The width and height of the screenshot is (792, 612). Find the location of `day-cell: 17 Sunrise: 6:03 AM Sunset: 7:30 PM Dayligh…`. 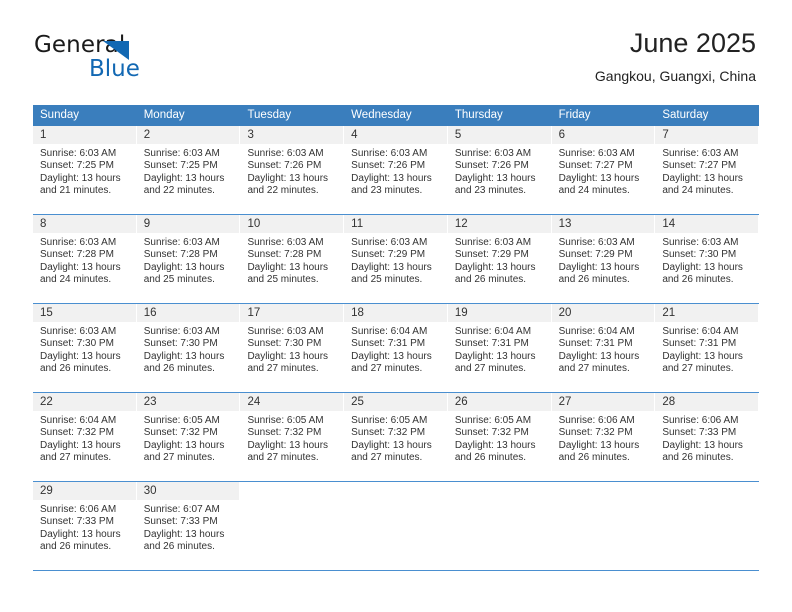

day-cell: 17 Sunrise: 6:03 AM Sunset: 7:30 PM Dayligh… is located at coordinates (292, 348).